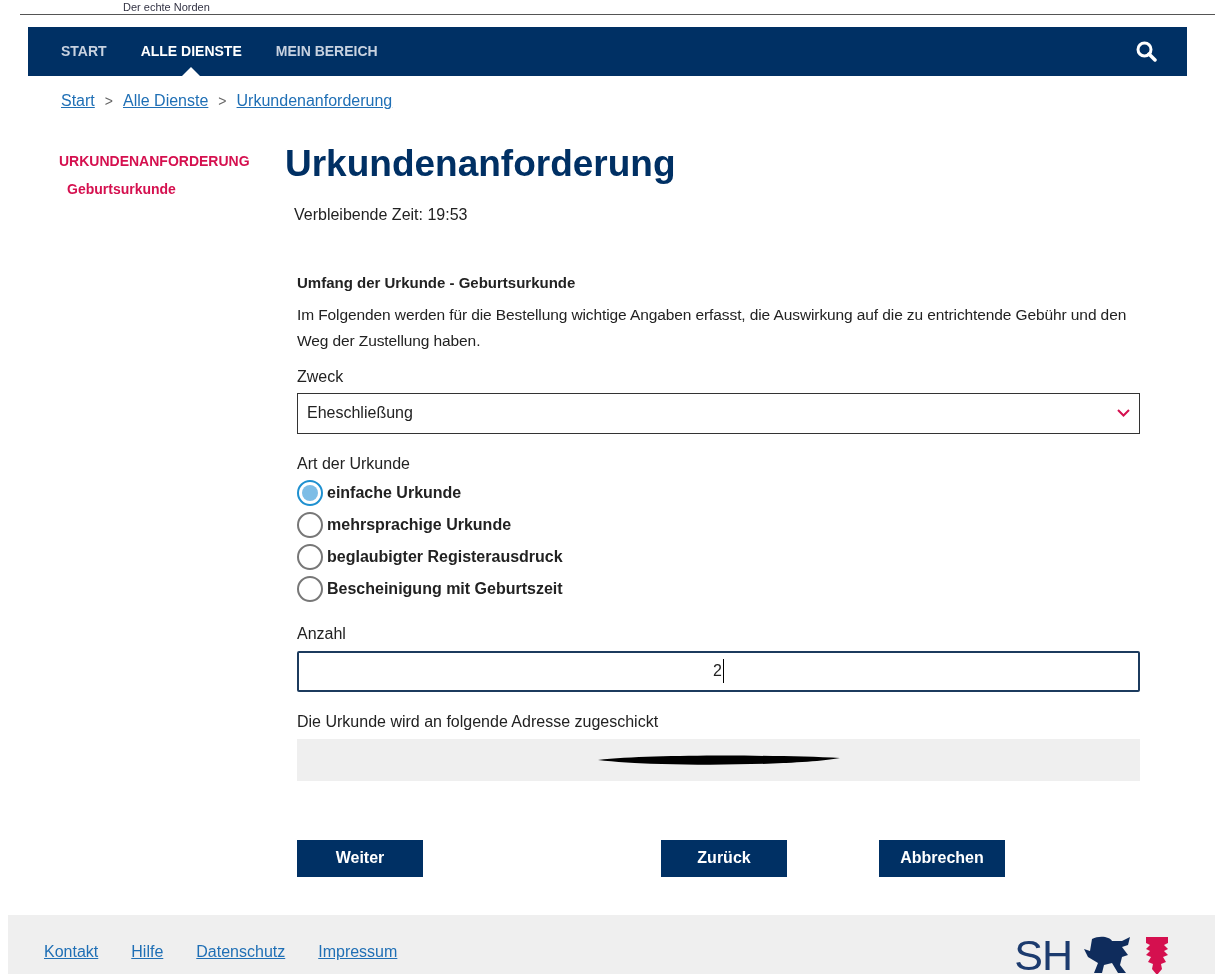 The width and height of the screenshot is (1215, 974). I want to click on site-tagline: Der echte Norden, so click(166, 7).